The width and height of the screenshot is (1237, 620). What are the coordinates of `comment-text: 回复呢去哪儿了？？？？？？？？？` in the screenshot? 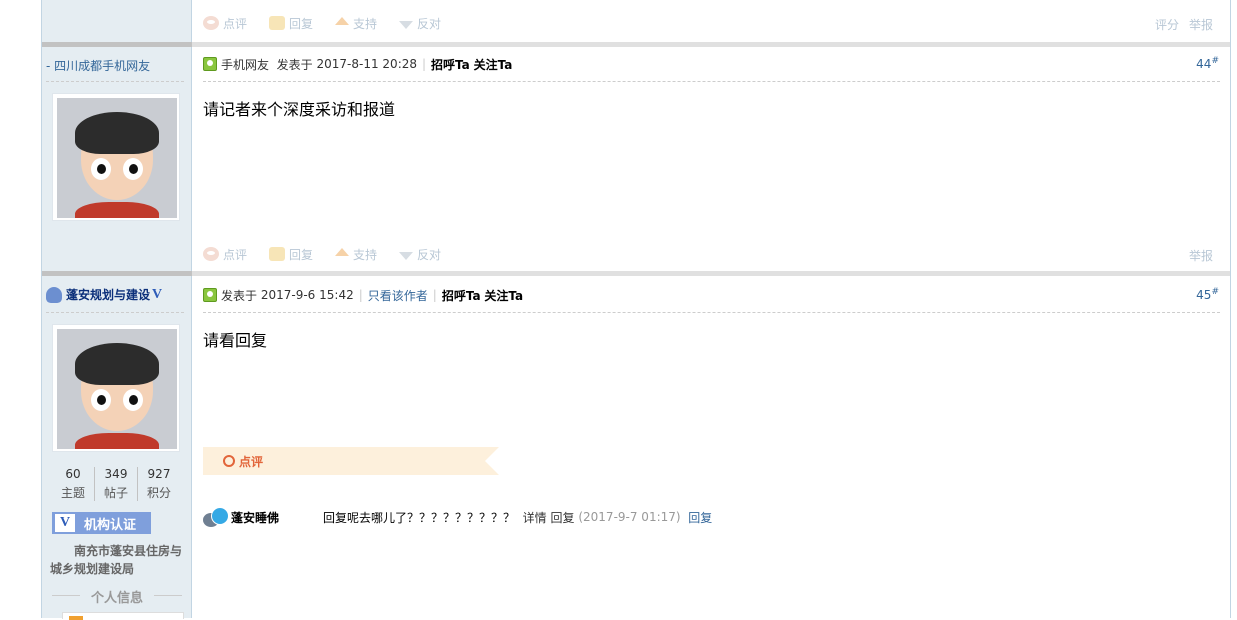 It's located at (419, 517).